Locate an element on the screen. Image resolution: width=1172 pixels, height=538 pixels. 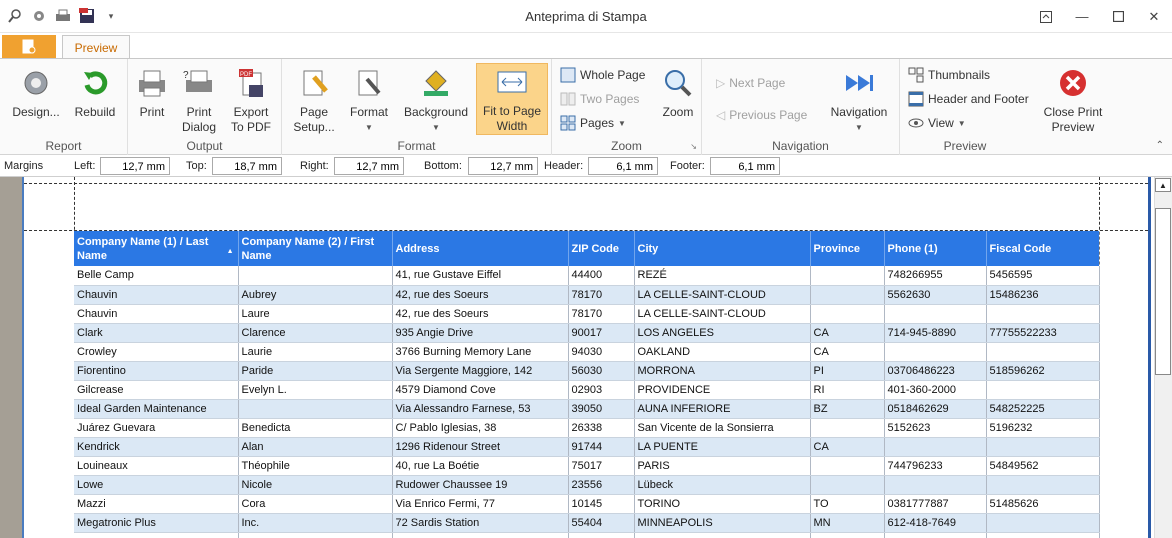
background-button: Background ▼ is located at coordinates (436, 100).